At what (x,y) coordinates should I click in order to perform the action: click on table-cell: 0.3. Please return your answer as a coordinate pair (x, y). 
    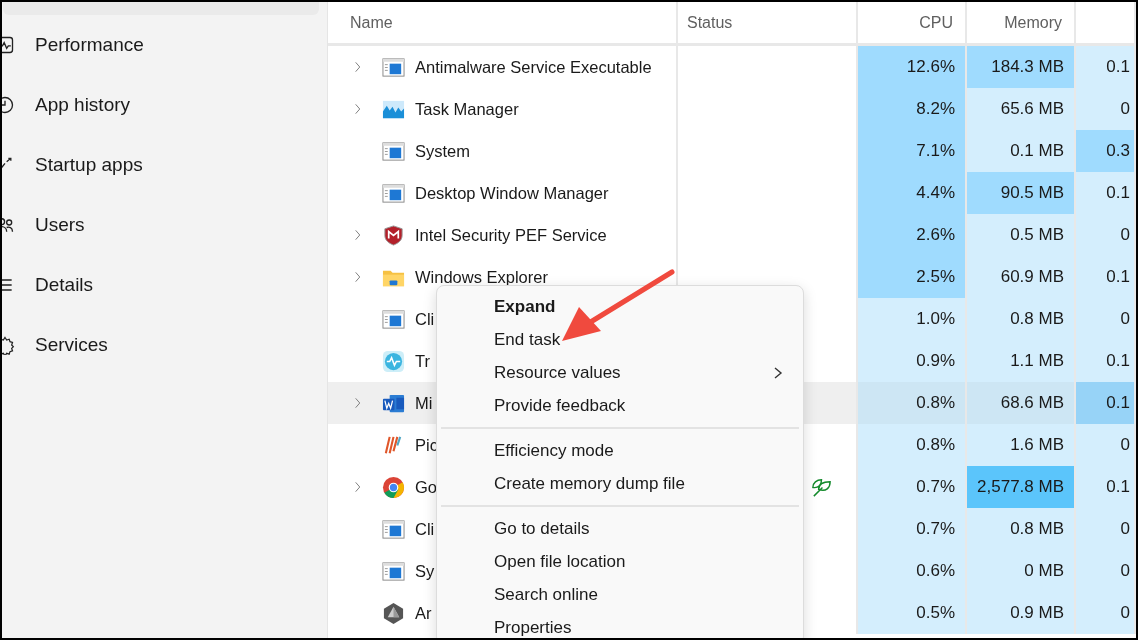
    Looking at the image, I should click on (1106, 151).